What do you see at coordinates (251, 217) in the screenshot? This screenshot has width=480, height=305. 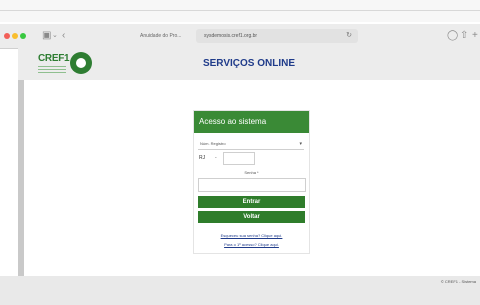 I see `back-button: Voltar` at bounding box center [251, 217].